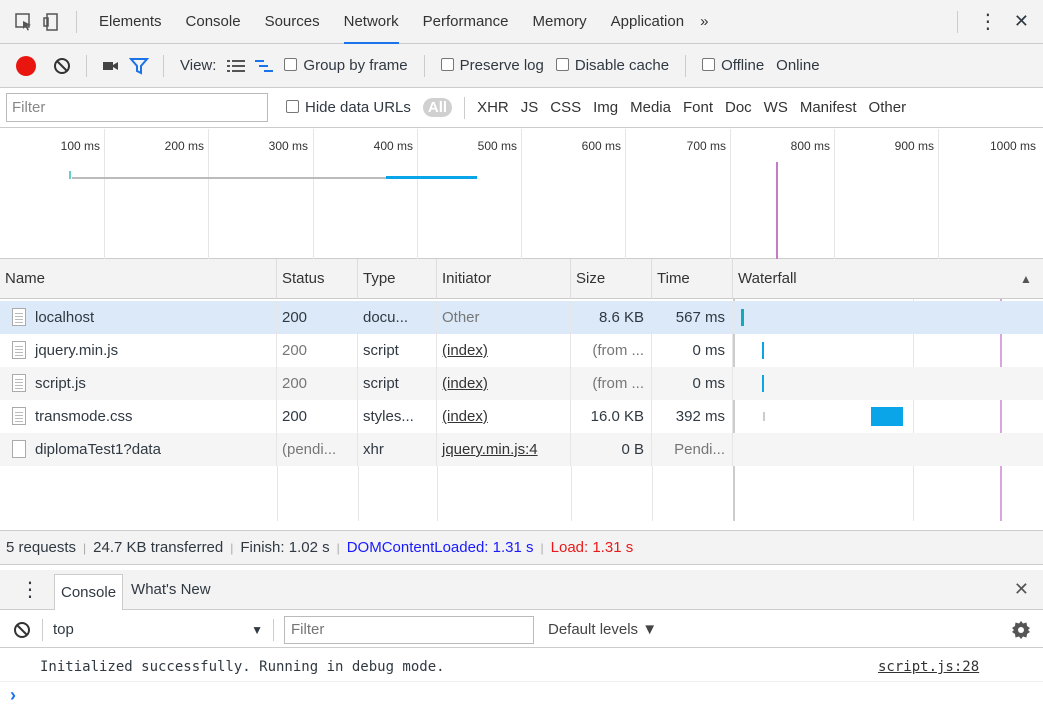  What do you see at coordinates (62, 66) in the screenshot?
I see `clear-icon` at bounding box center [62, 66].